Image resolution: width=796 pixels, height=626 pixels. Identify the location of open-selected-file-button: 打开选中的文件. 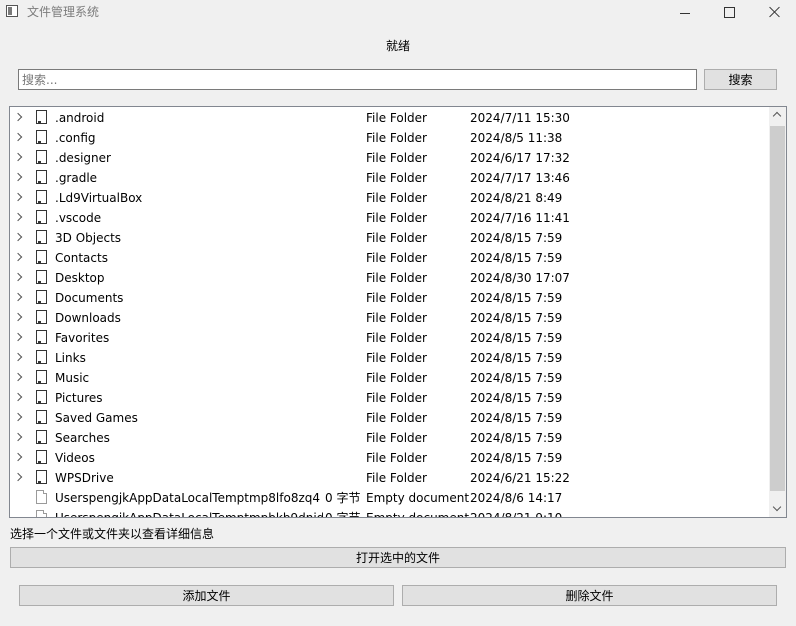
(398, 557).